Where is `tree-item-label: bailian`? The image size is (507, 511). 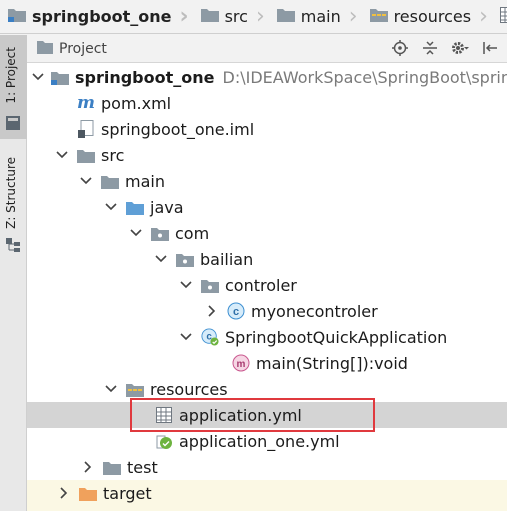 tree-item-label: bailian is located at coordinates (227, 259).